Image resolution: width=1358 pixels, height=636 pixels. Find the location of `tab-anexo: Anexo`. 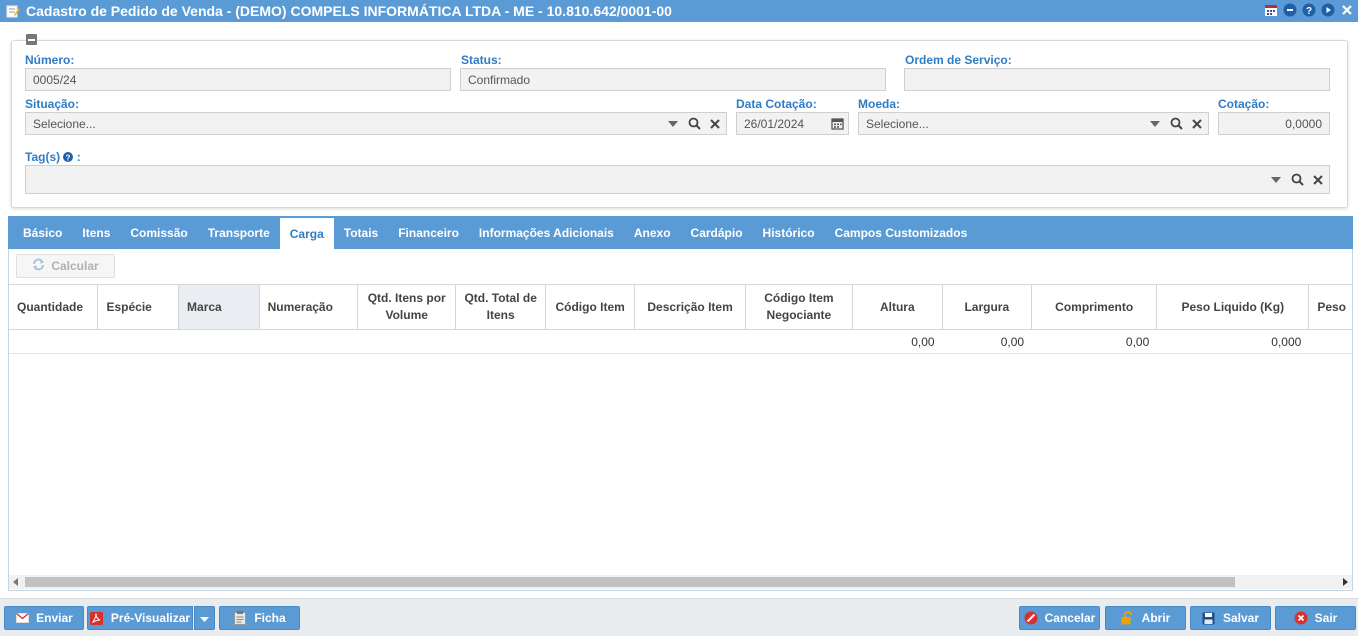

tab-anexo: Anexo is located at coordinates (652, 232).